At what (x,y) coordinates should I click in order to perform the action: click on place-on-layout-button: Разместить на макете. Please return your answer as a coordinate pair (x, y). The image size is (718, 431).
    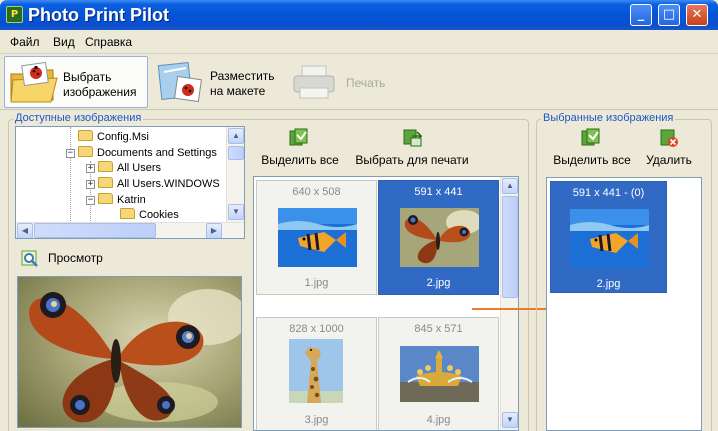
    Looking at the image, I should click on (221, 82).